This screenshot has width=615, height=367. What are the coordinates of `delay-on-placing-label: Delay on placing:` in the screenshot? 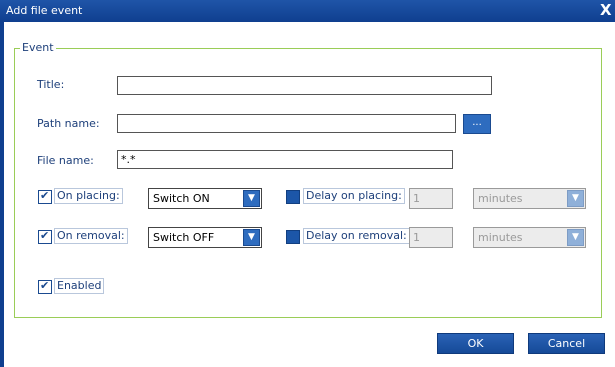 It's located at (354, 196).